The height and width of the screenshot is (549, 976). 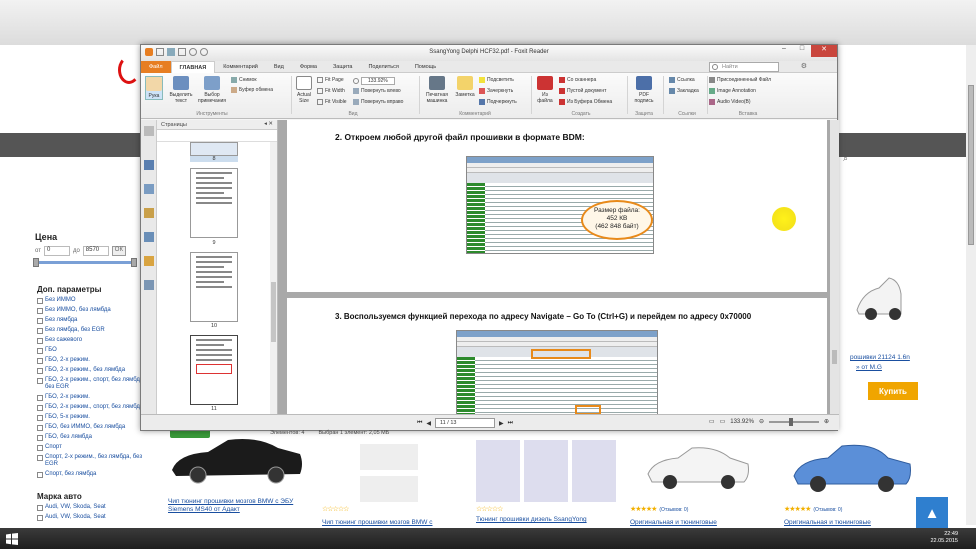 What do you see at coordinates (154, 88) in the screenshot?
I see `hand-tool-button: Рука` at bounding box center [154, 88].